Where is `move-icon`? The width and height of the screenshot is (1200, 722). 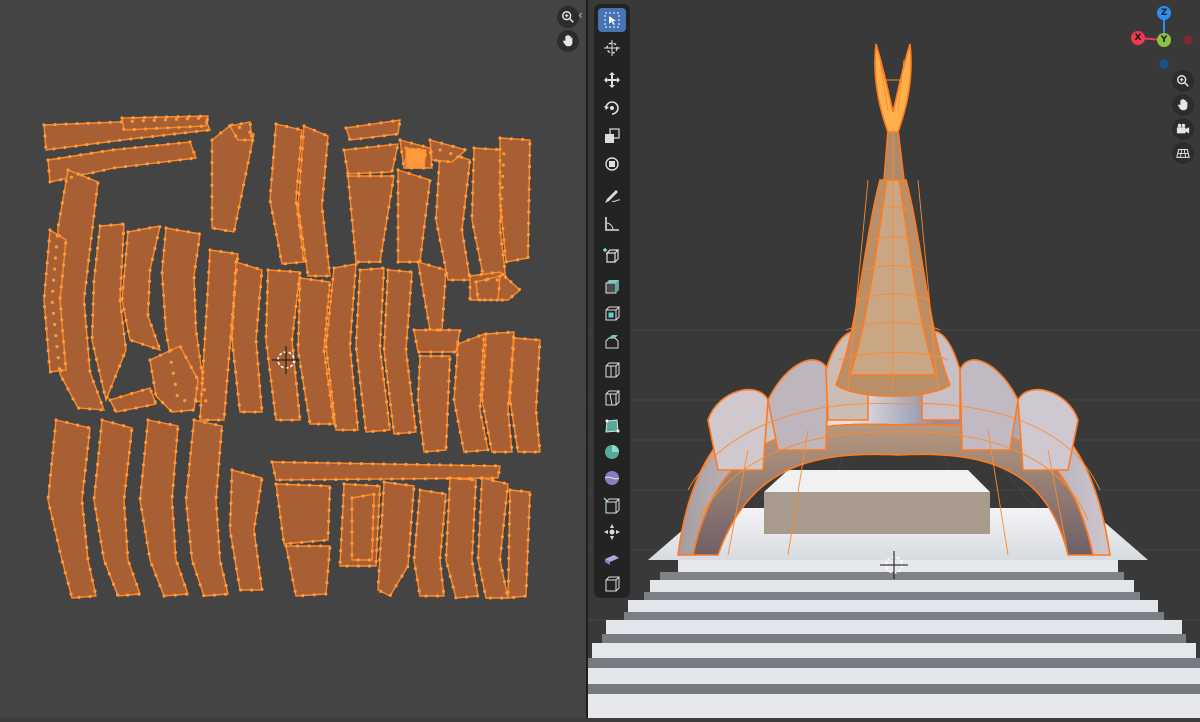
move-icon is located at coordinates (612, 80).